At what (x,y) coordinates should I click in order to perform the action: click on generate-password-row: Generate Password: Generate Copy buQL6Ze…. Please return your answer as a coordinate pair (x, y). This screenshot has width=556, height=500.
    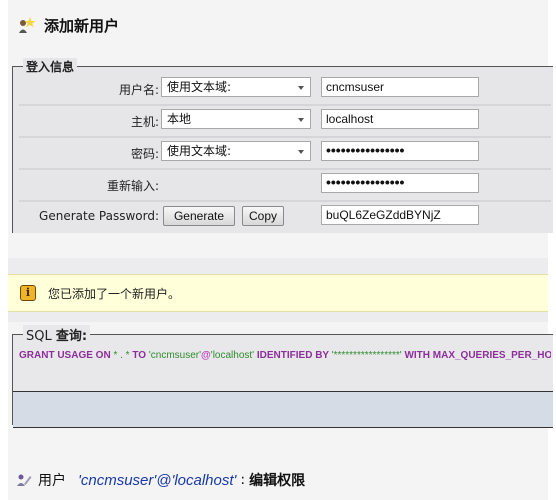
    Looking at the image, I should click on (285, 216).